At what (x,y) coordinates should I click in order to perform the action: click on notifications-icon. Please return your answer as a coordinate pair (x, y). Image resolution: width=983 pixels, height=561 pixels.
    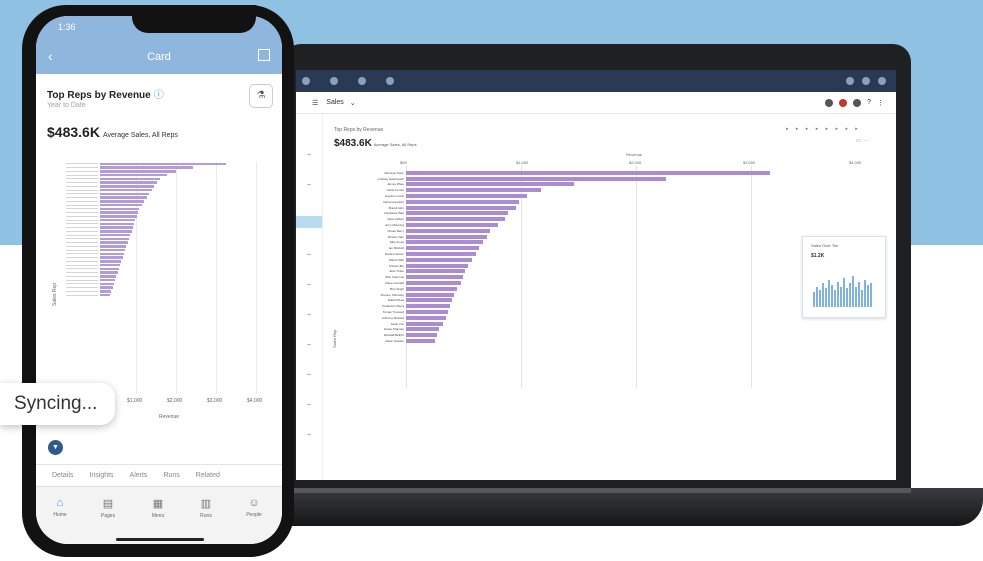
    Looking at the image, I should click on (866, 81).